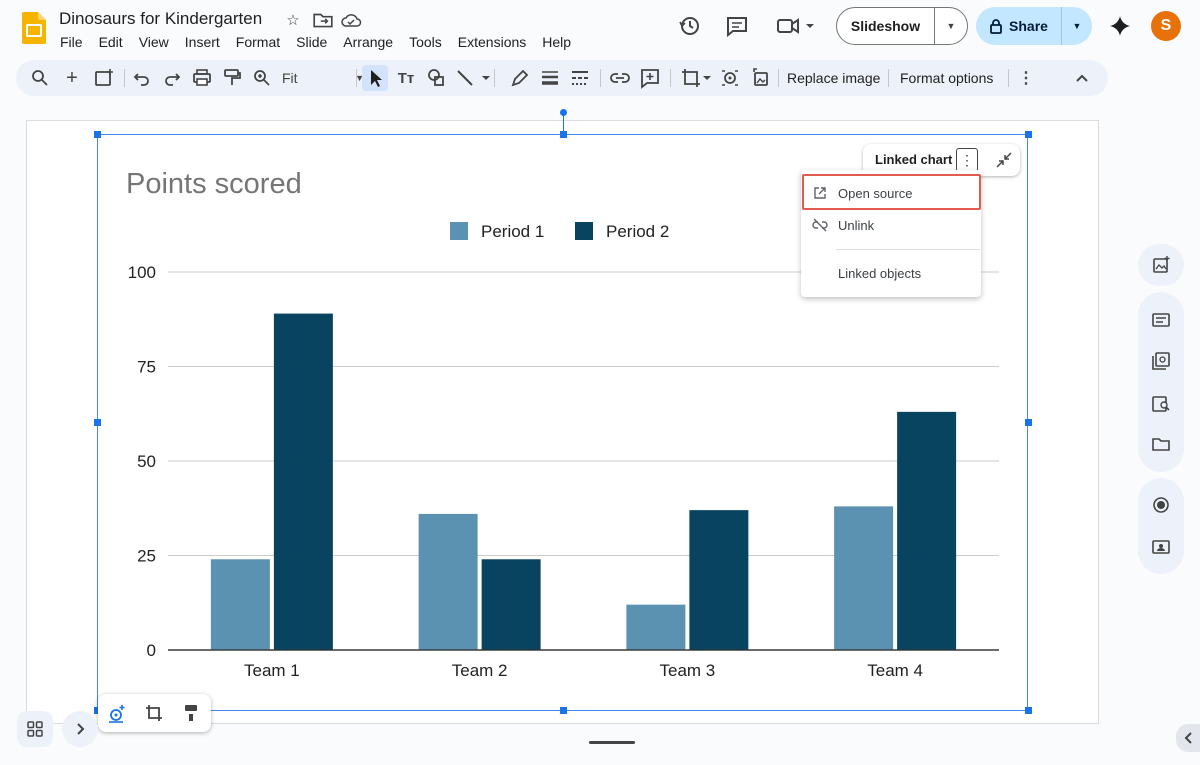 The height and width of the screenshot is (765, 1200). Describe the element at coordinates (71, 42) in the screenshot. I see `menu-file: File` at that location.